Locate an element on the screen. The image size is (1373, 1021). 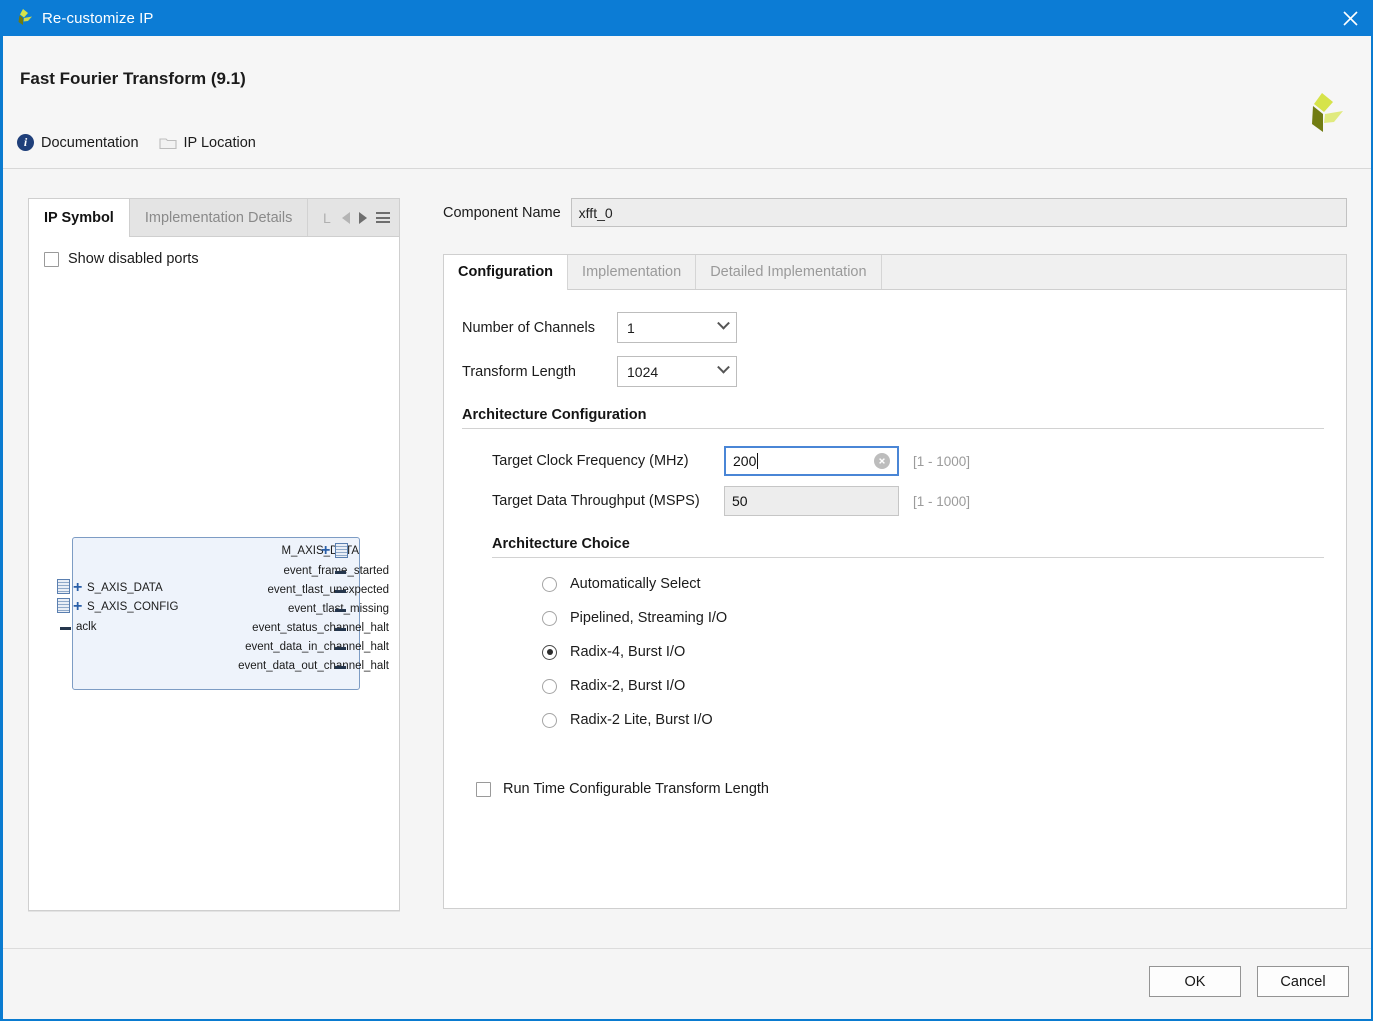
component-name-value: xfft_0 is located at coordinates (595, 212).